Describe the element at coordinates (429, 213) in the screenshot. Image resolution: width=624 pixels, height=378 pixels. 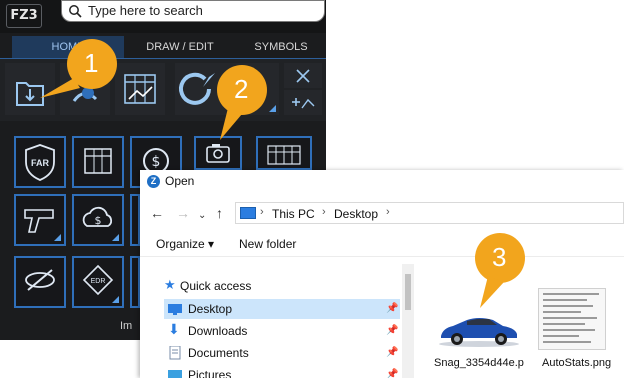
I see `address-bar: › This PC › Desktop ›` at that location.